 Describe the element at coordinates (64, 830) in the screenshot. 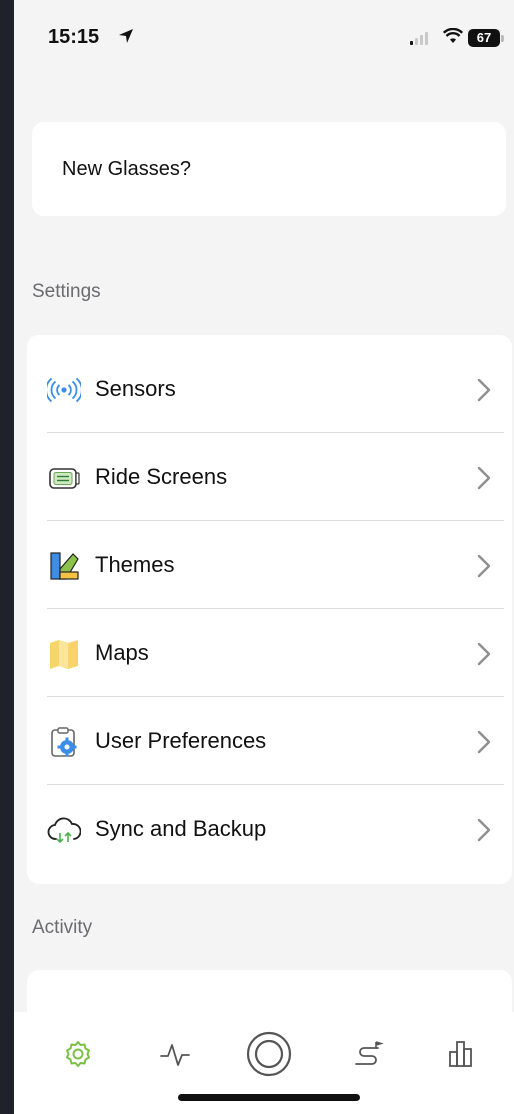

I see `sync-backup-icon` at that location.